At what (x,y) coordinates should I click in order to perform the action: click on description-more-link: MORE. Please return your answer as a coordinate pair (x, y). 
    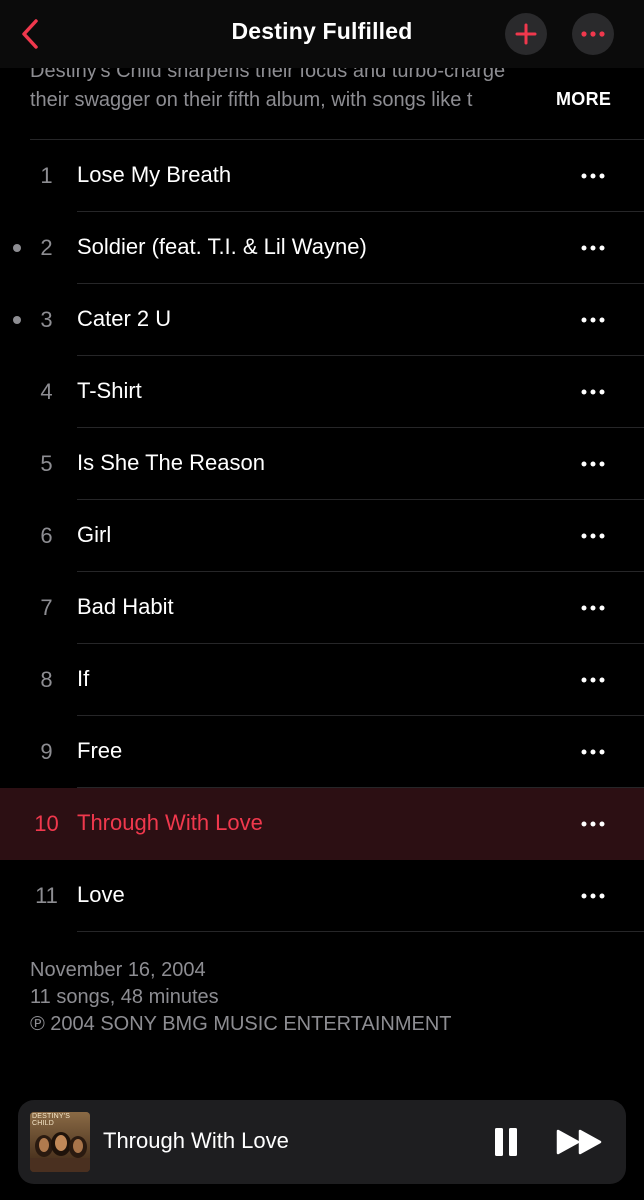
    Looking at the image, I should click on (583, 99).